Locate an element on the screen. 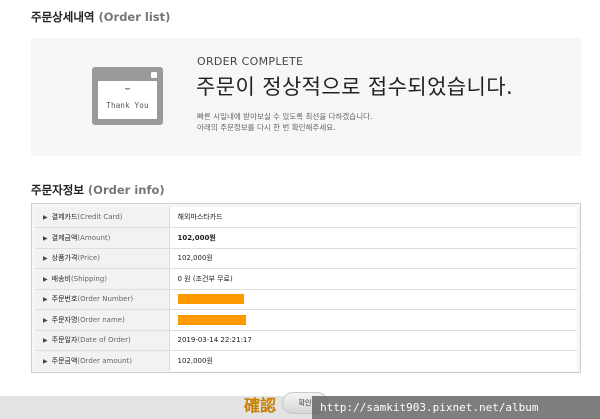 The width and height of the screenshot is (600, 419). order-info-title: 주문자정보 (Order info) is located at coordinates (98, 190).